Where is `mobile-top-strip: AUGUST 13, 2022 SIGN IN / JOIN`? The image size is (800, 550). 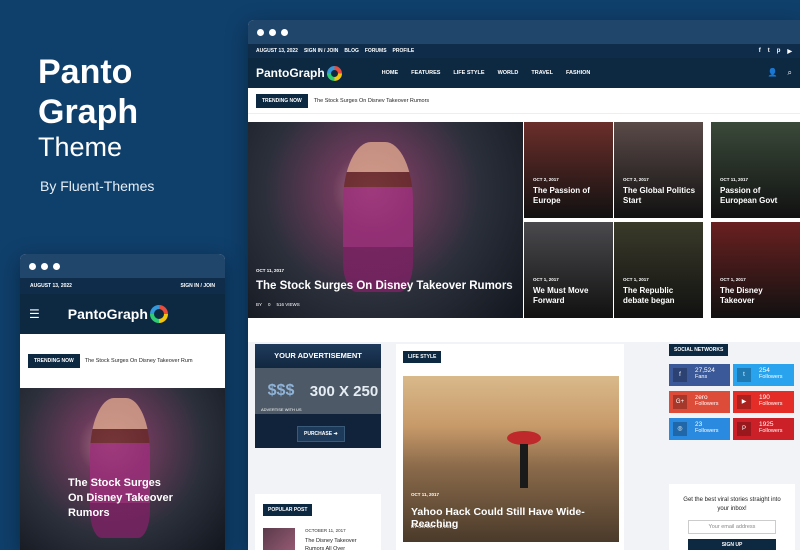
mobile-top-strip: AUGUST 13, 2022 SIGN IN / JOIN is located at coordinates (122, 286).